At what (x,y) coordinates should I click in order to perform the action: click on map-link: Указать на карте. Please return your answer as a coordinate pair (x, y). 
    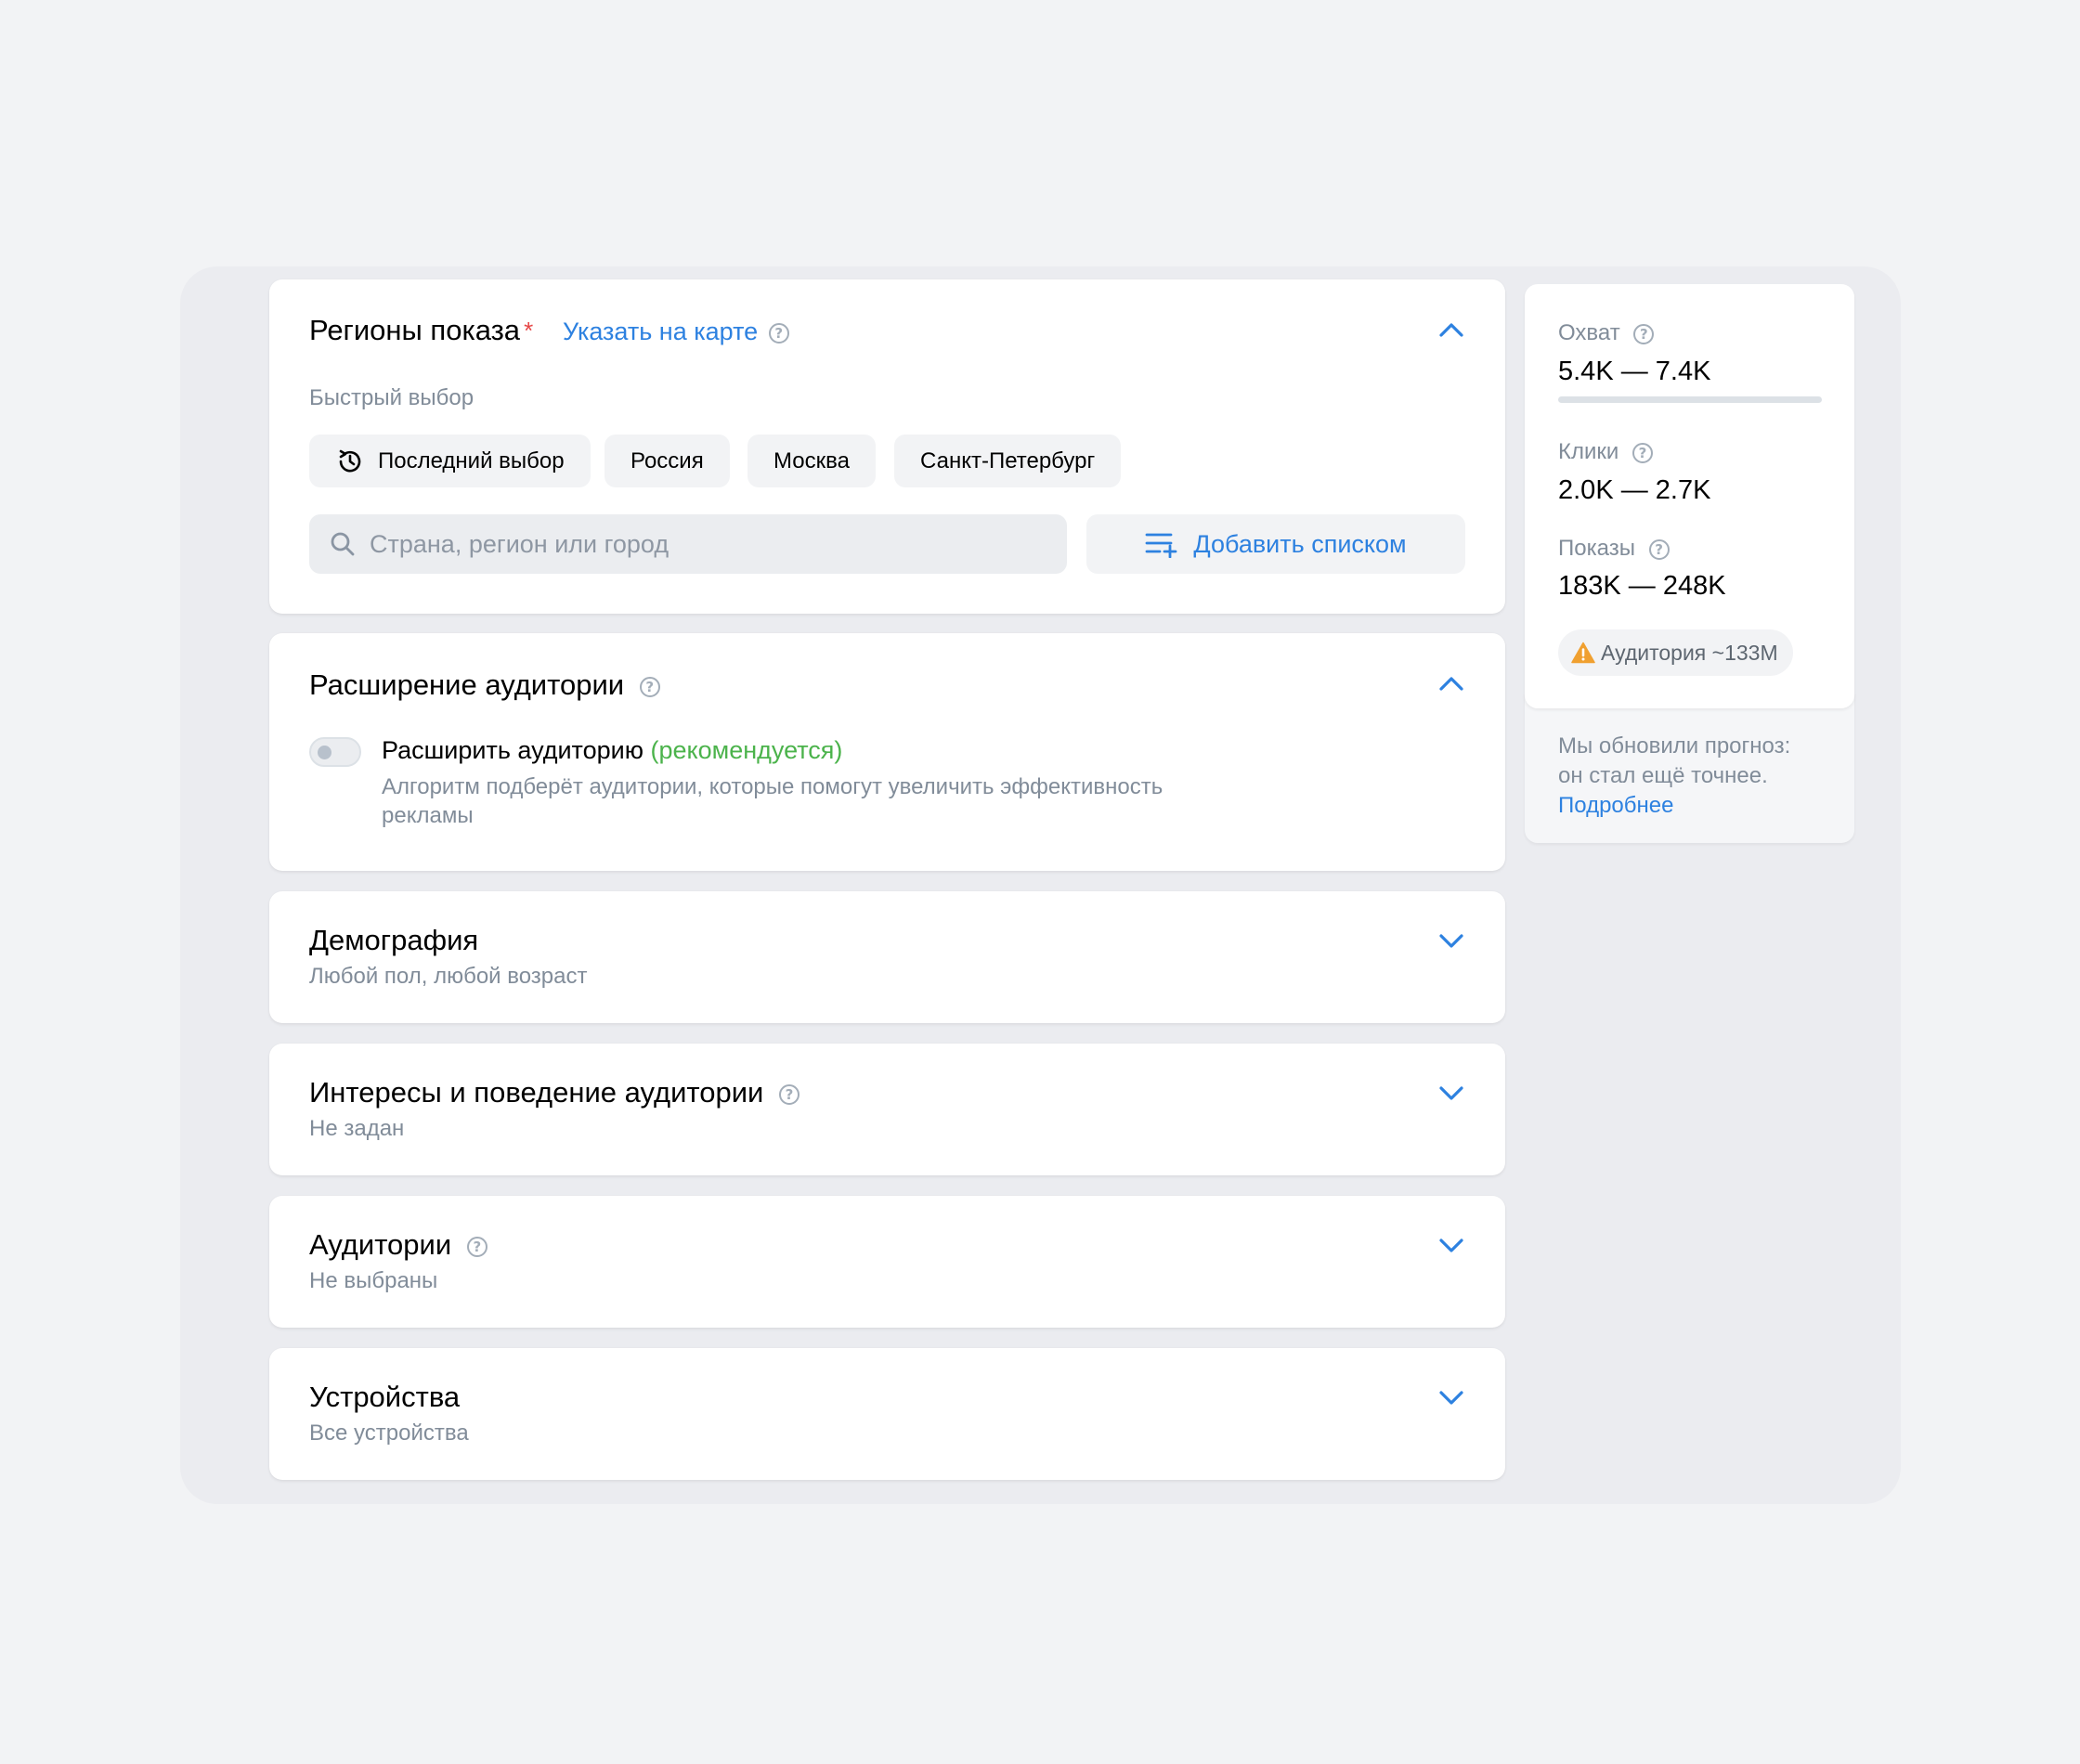
    Looking at the image, I should click on (660, 331).